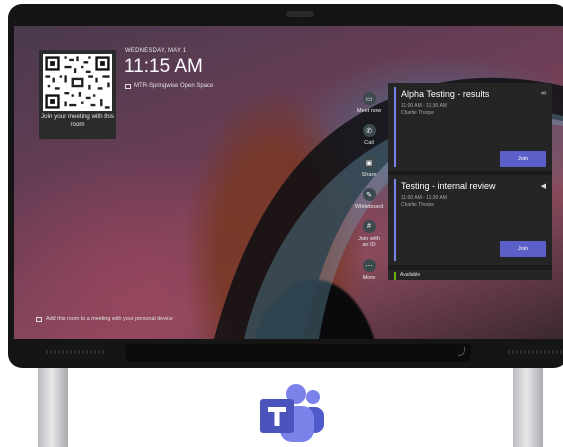 The image size is (563, 447). Describe the element at coordinates (77, 120) in the screenshot. I see `qr-caption: Join your meeting with this room` at that location.